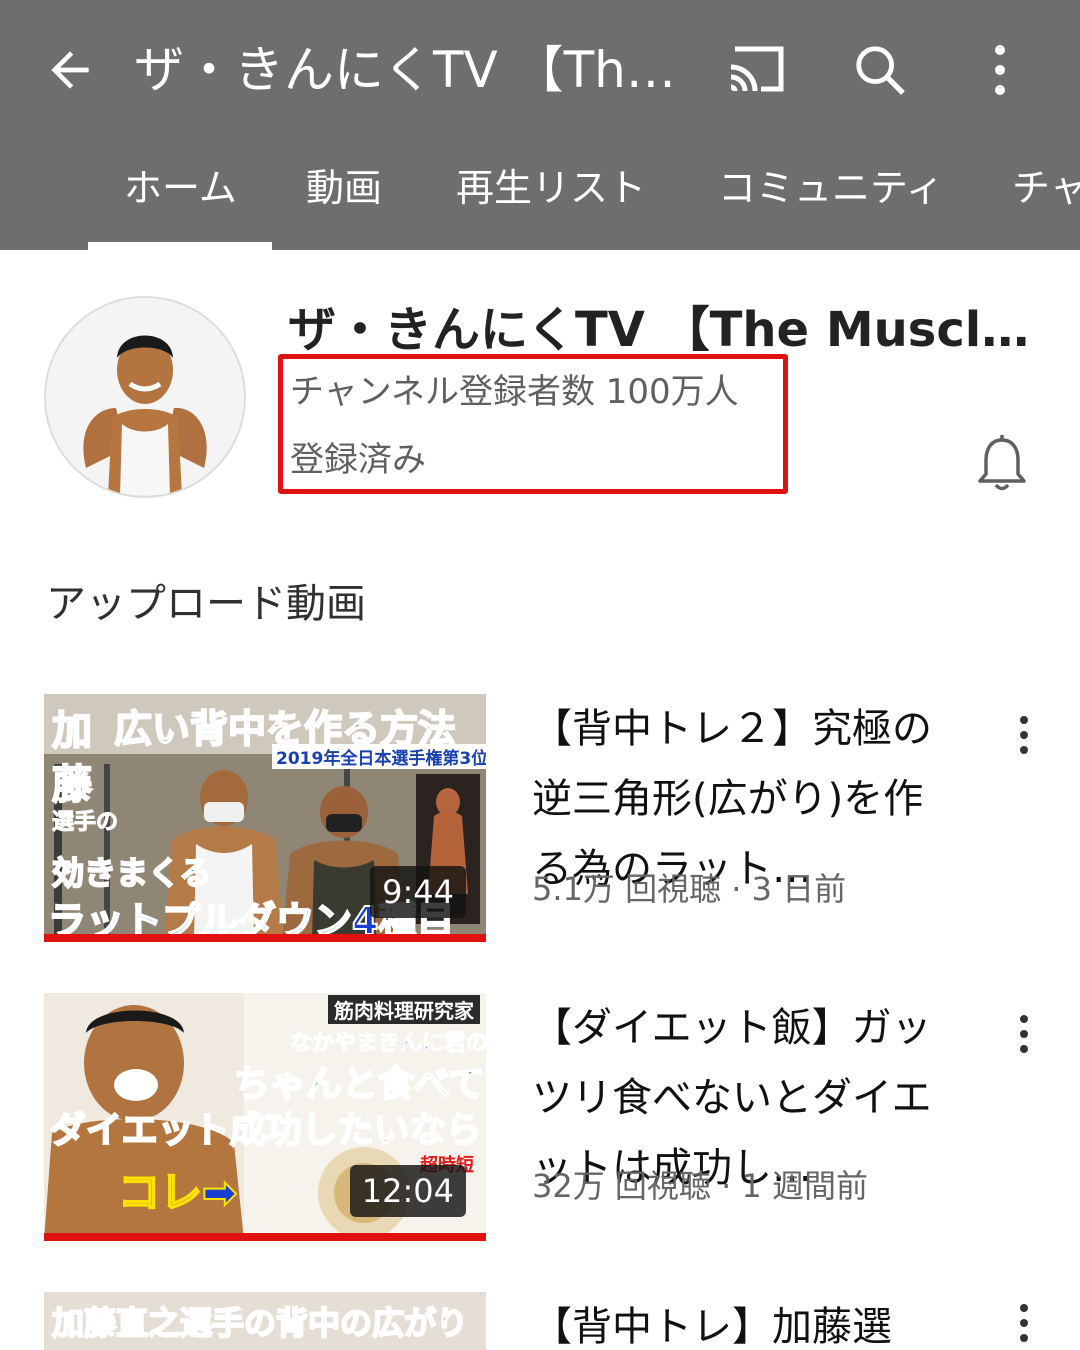  What do you see at coordinates (407, 1191) in the screenshot?
I see `video-duration: 12:04` at bounding box center [407, 1191].